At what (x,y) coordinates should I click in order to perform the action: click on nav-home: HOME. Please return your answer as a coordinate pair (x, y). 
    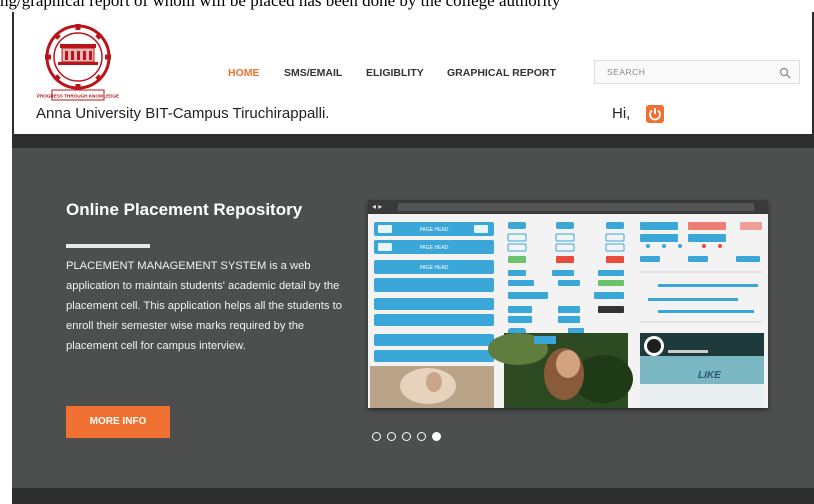
    Looking at the image, I should click on (244, 73).